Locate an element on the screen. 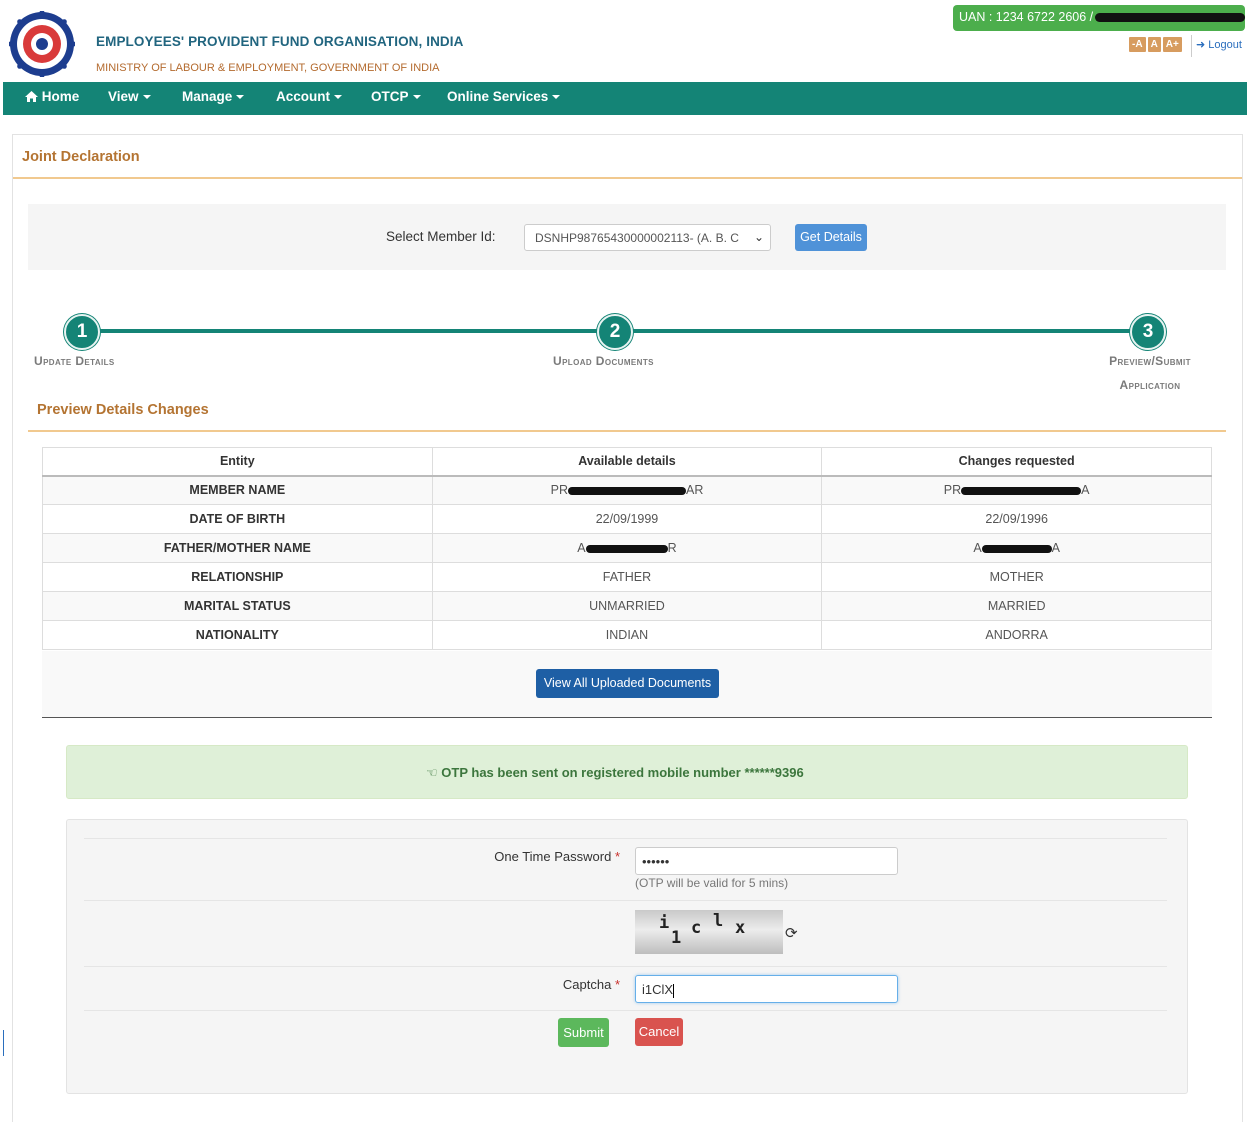 This screenshot has width=1247, height=1122. nav-online-services: Online Services is located at coordinates (504, 98).